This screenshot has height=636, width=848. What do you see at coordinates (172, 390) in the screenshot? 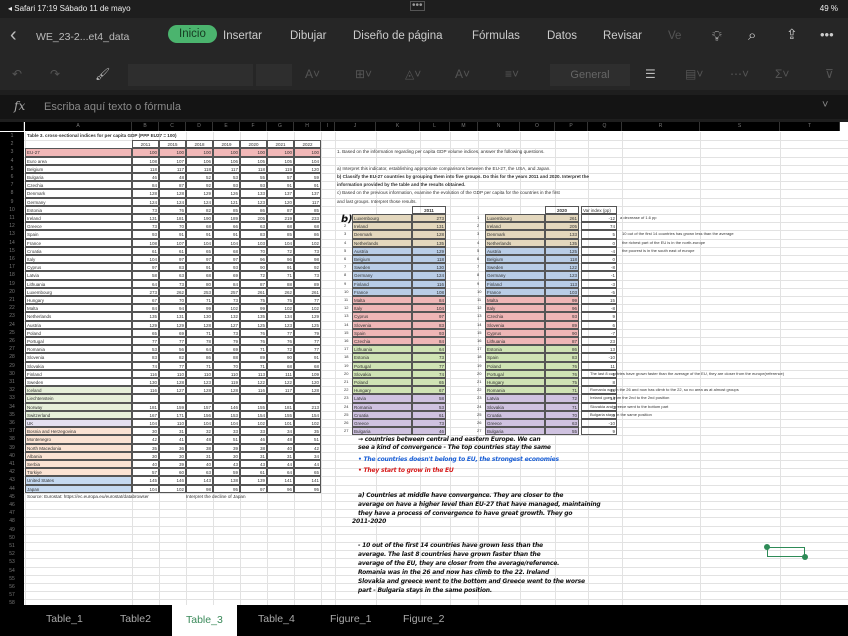
I see `value-cell: 127` at bounding box center [172, 390].